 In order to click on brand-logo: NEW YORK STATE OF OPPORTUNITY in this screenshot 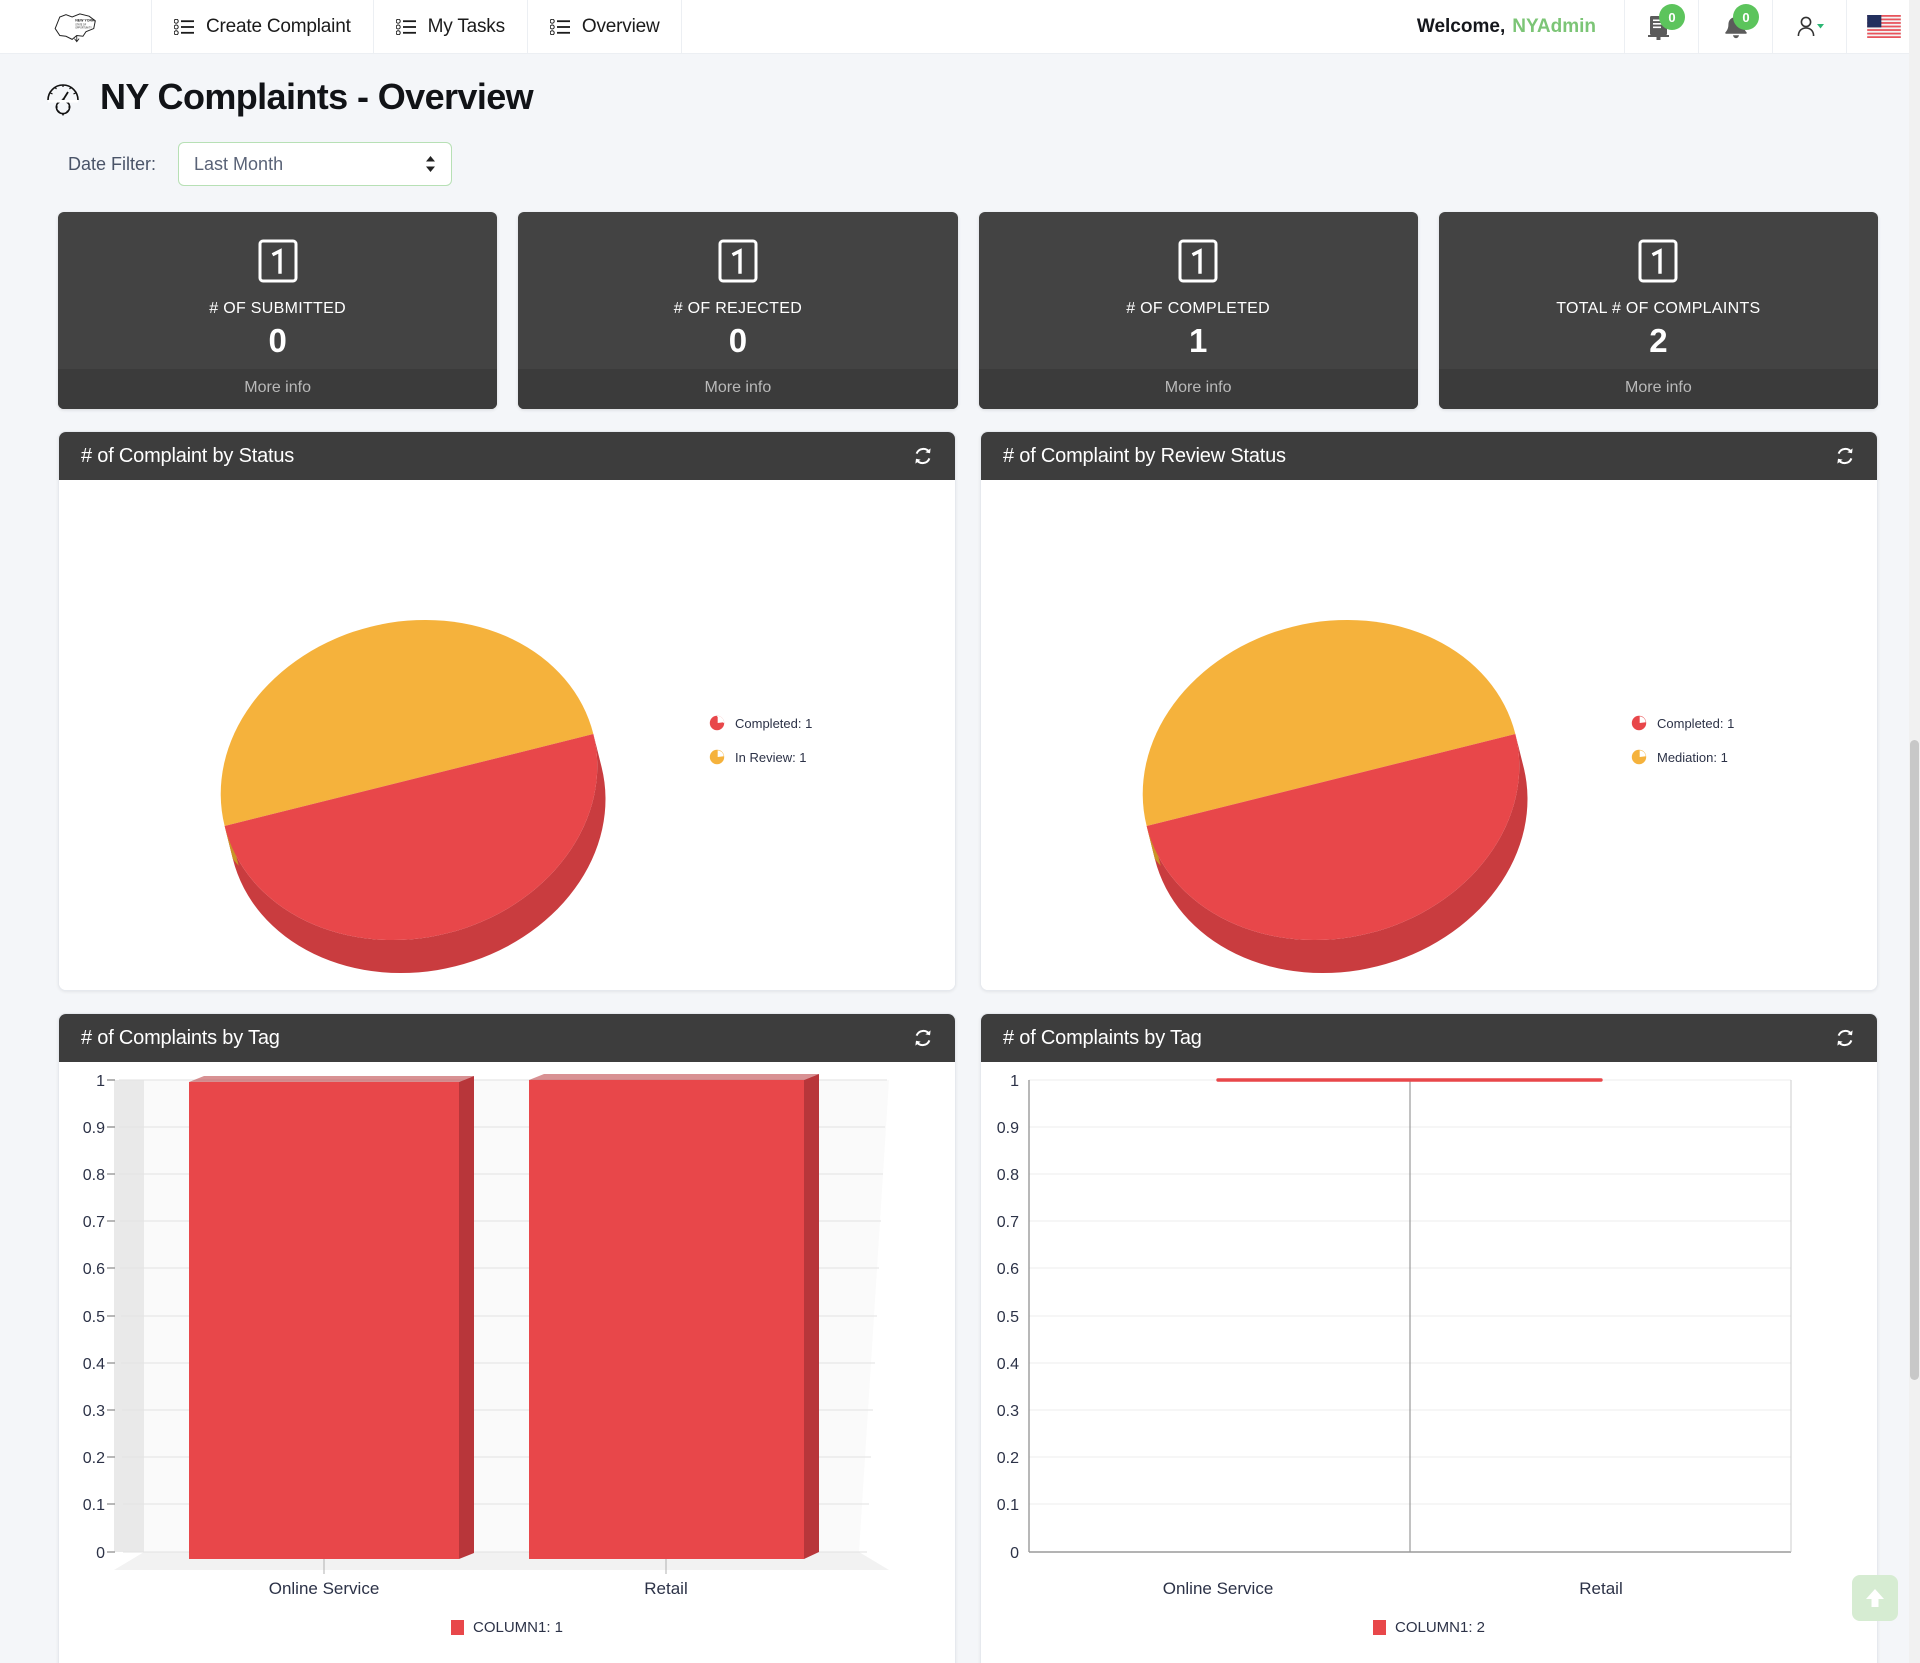, I will do `click(76, 26)`.